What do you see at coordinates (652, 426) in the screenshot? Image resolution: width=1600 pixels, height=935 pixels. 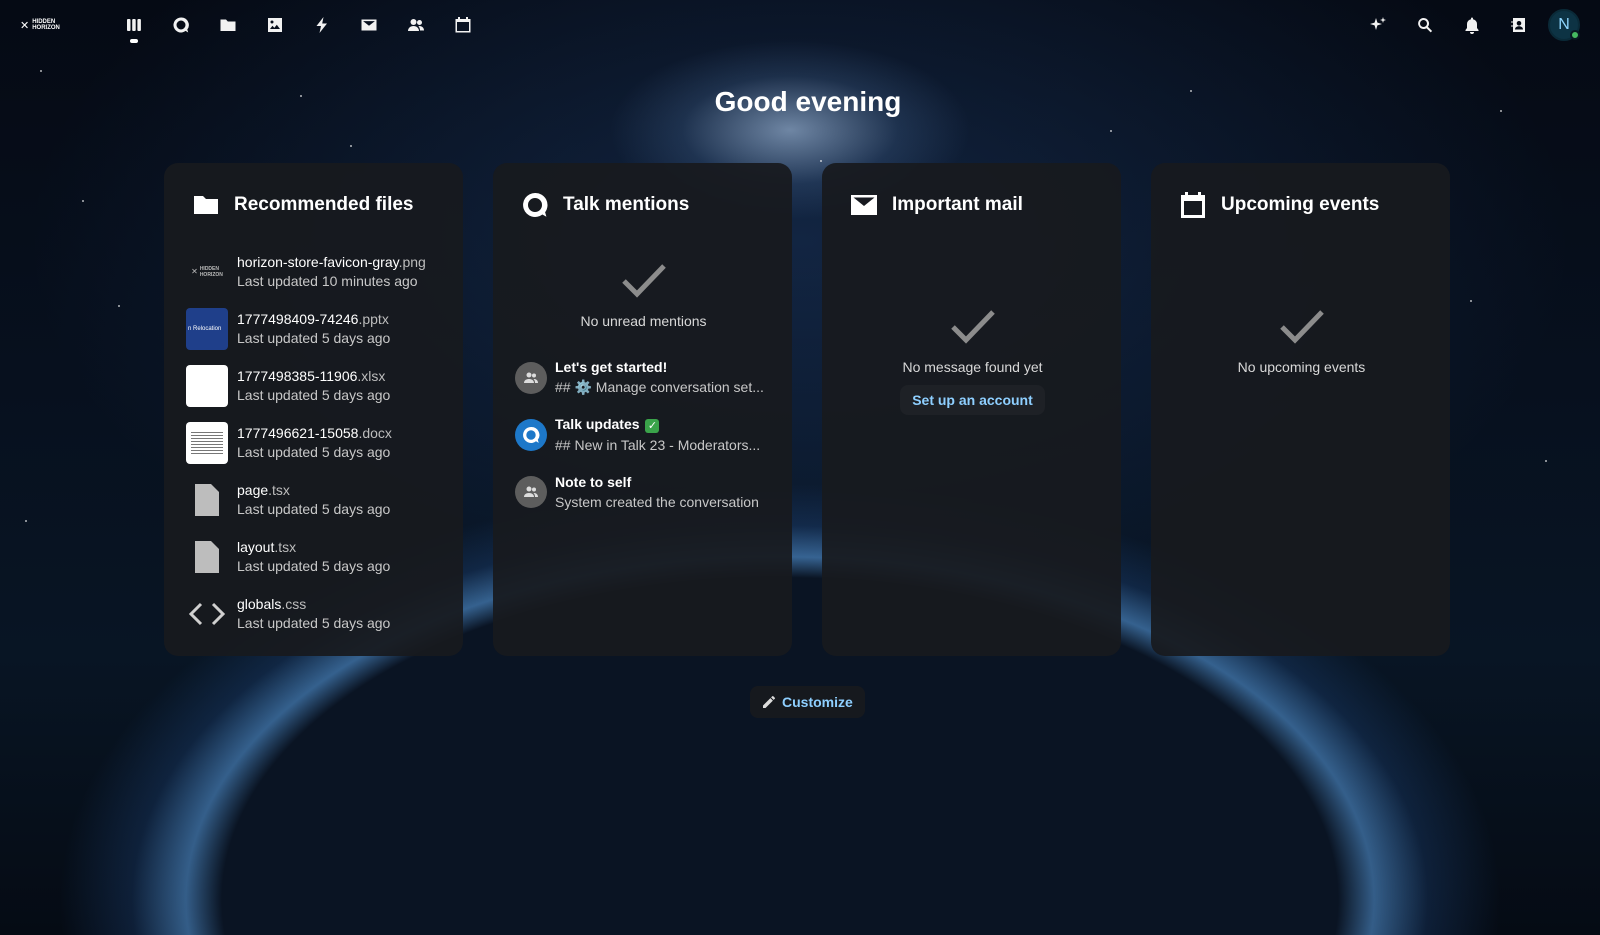 I see `check-badge-icon: ✓` at bounding box center [652, 426].